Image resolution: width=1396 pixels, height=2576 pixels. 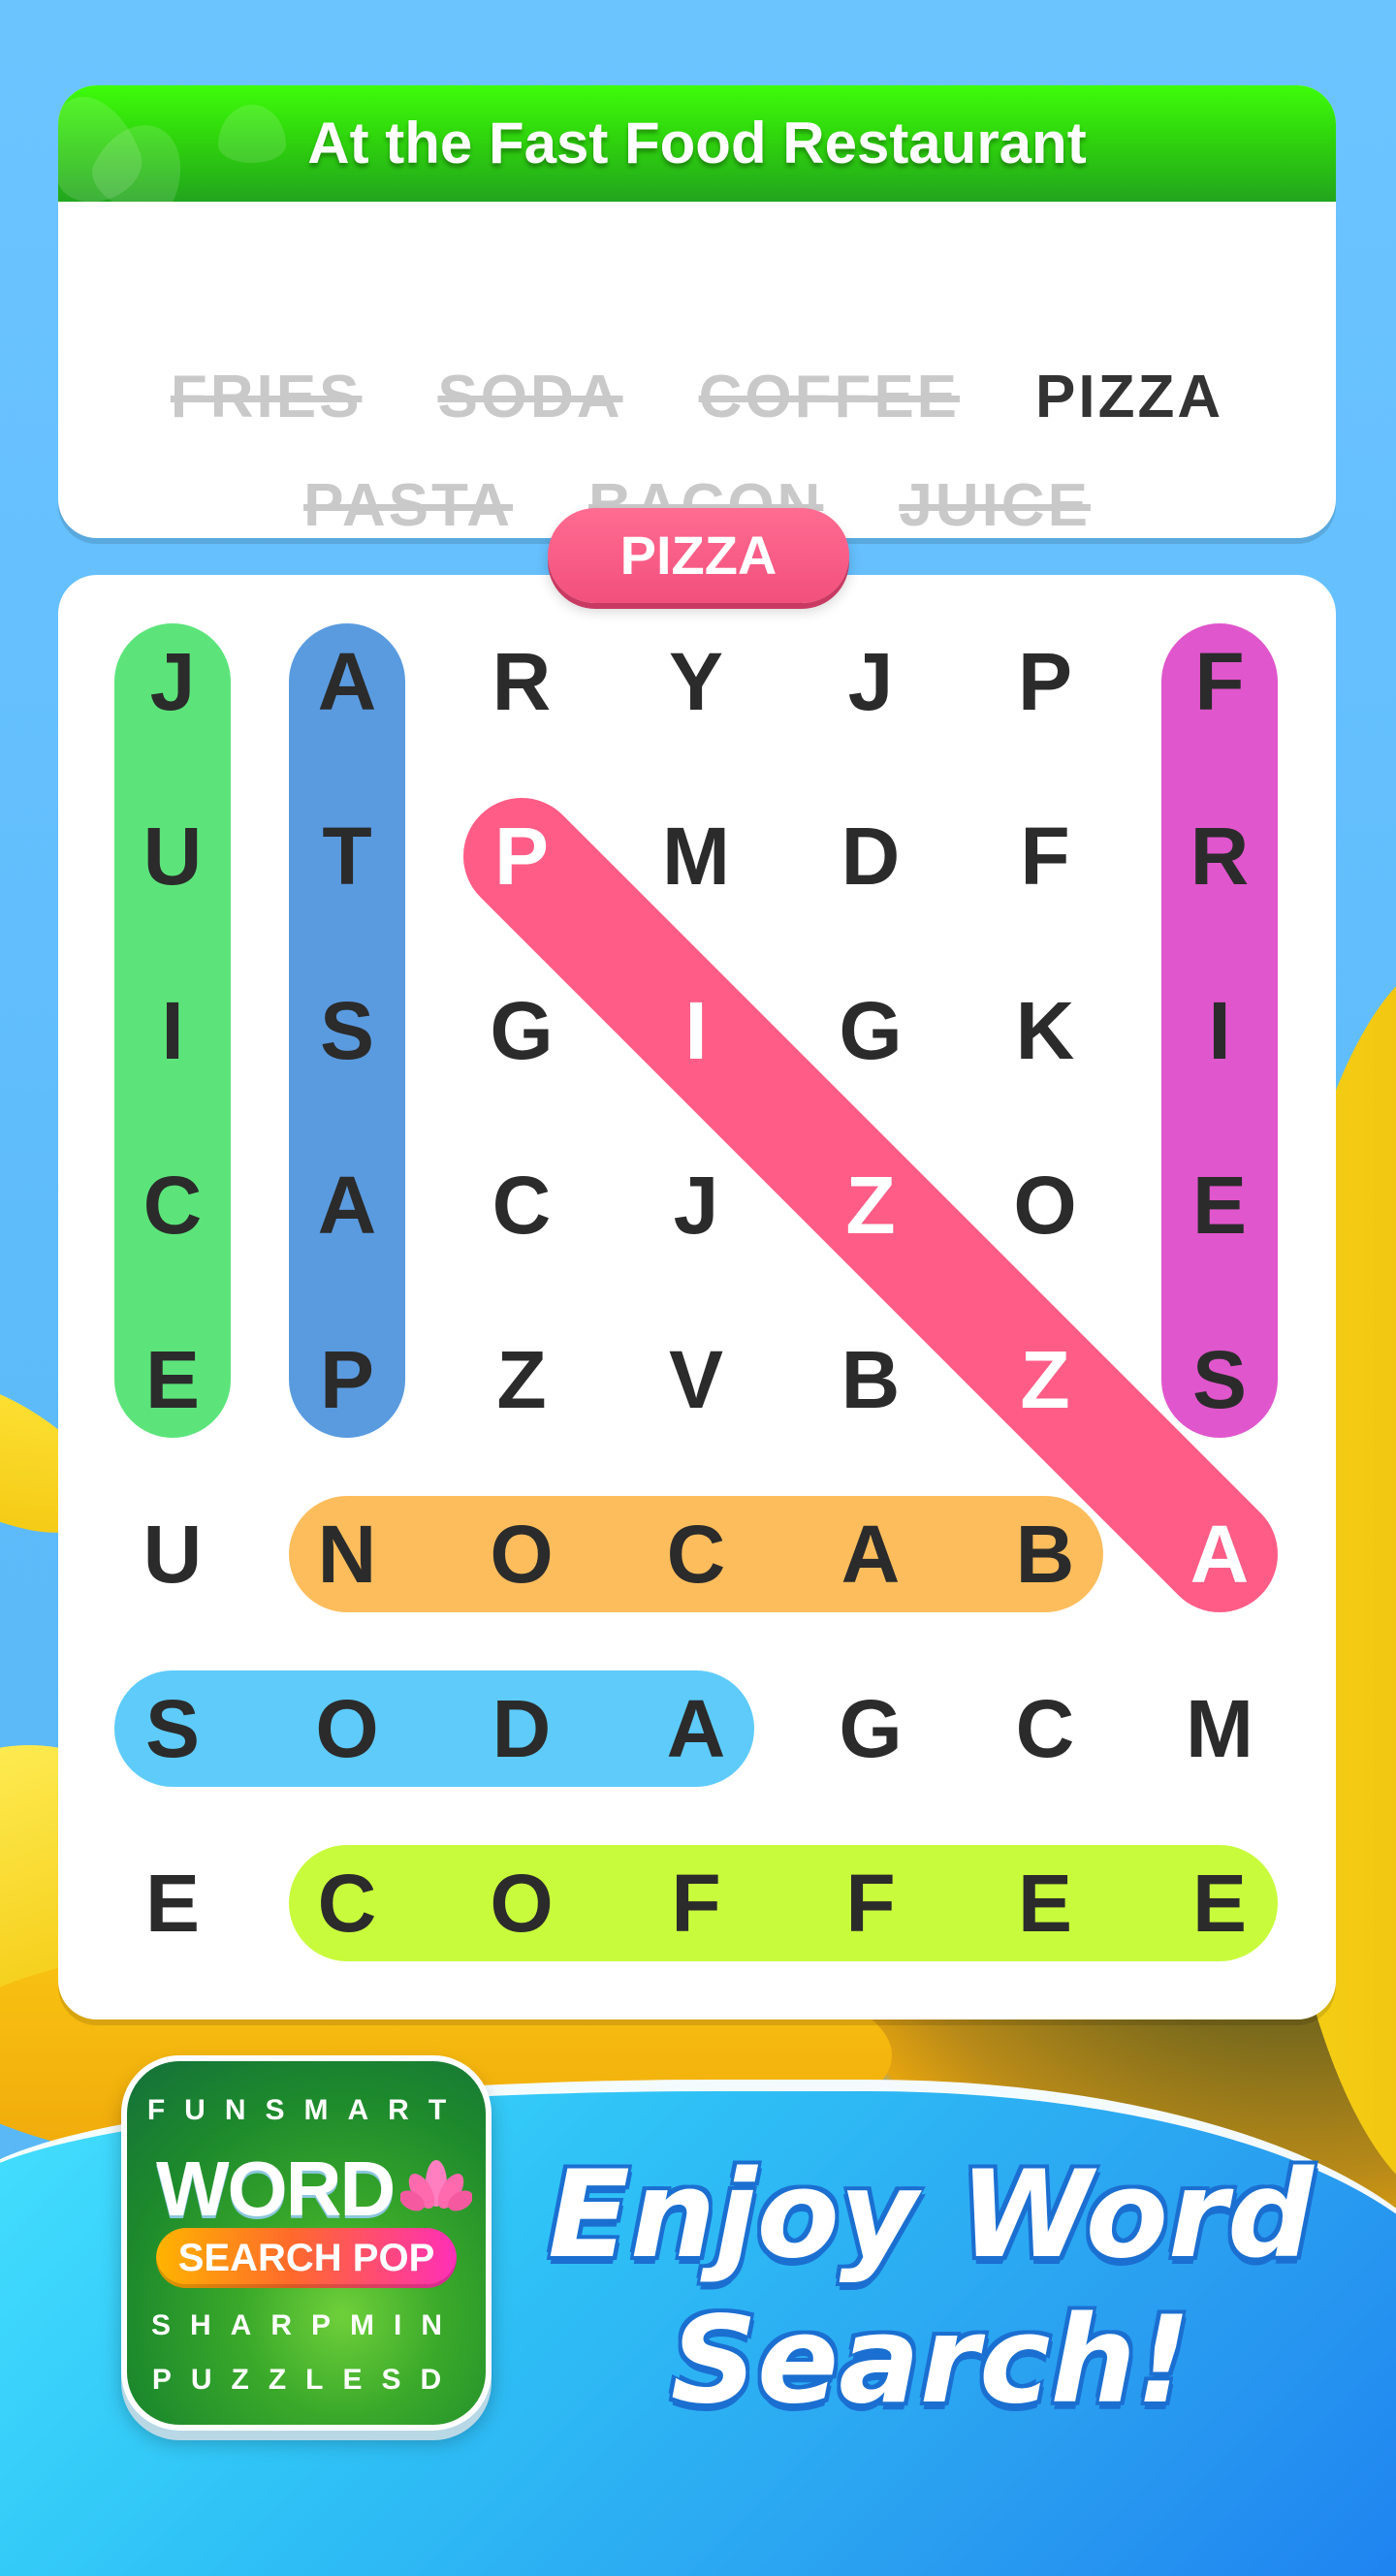 What do you see at coordinates (696, 1379) in the screenshot?
I see `grid-cell-letter: V` at bounding box center [696, 1379].